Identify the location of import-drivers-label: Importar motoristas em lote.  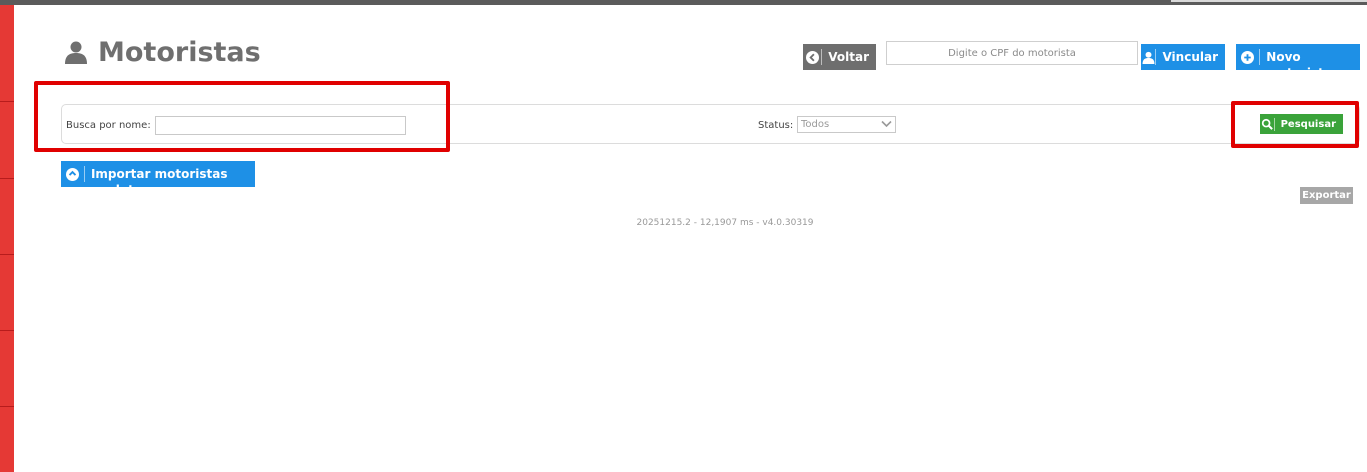
(169, 181).